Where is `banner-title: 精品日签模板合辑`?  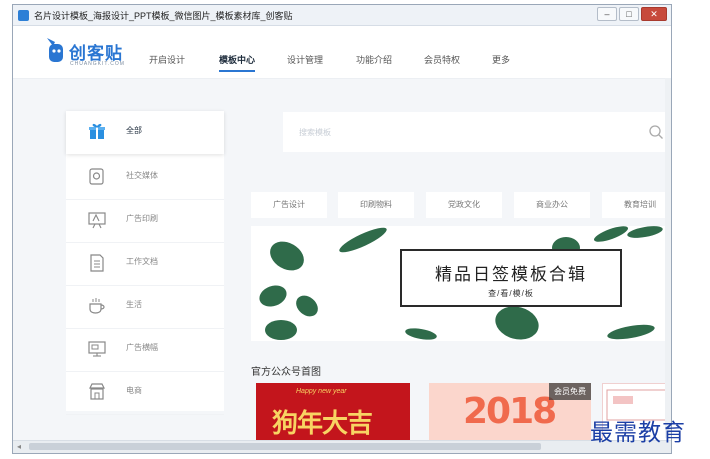 banner-title: 精品日签模板合辑 is located at coordinates (511, 275).